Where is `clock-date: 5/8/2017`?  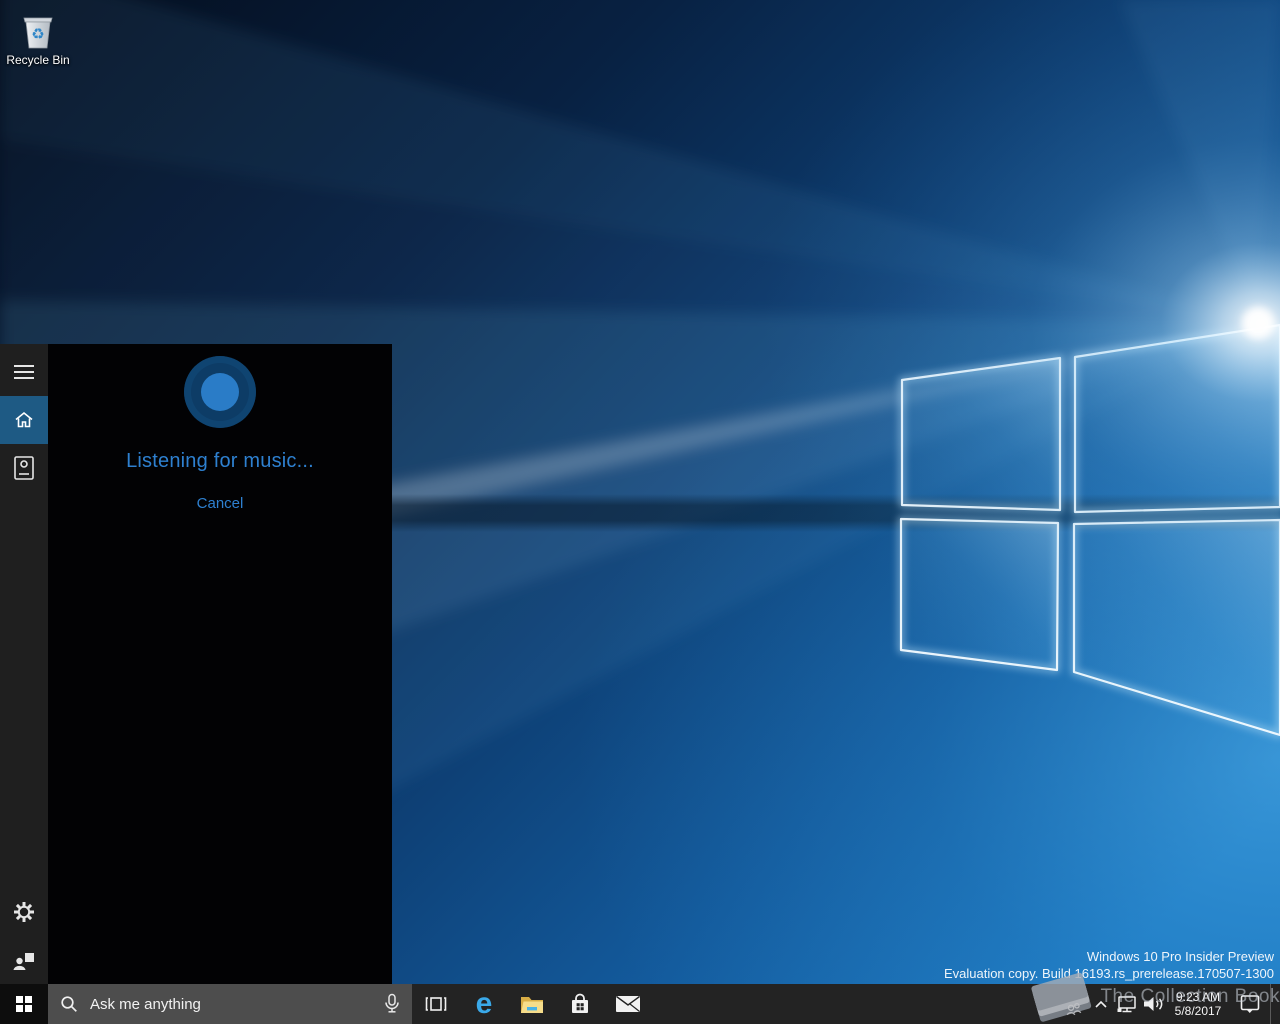 clock-date: 5/8/2017 is located at coordinates (1198, 1011).